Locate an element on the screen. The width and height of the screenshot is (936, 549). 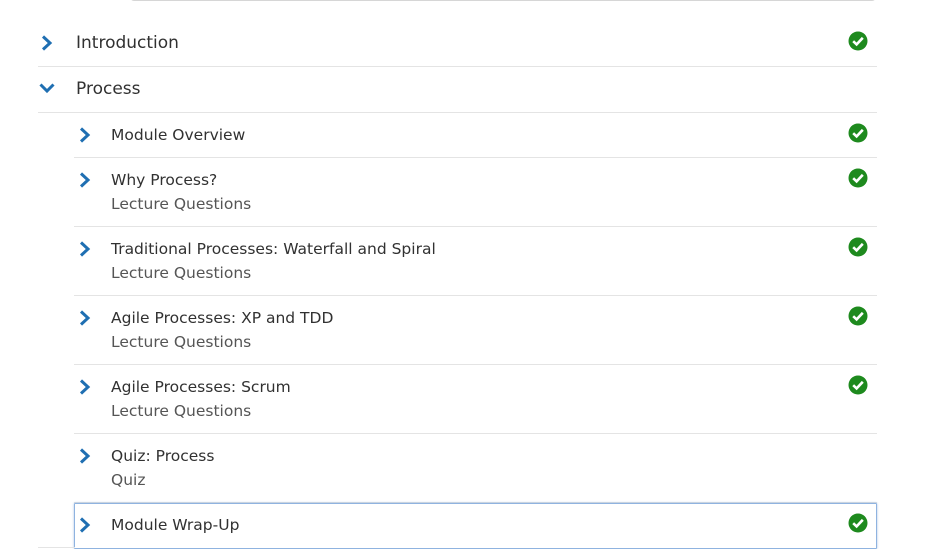
chevron-down-icon is located at coordinates (47, 89).